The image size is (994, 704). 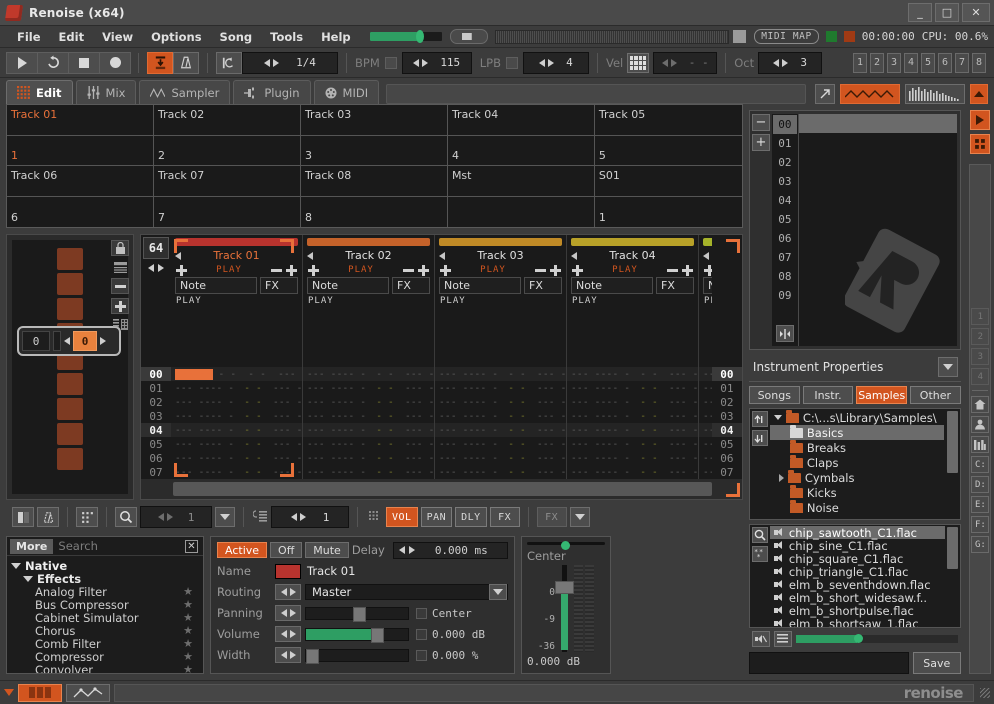 I want to click on matrix-cell-track-01: Track 01, so click(x=80, y=120).